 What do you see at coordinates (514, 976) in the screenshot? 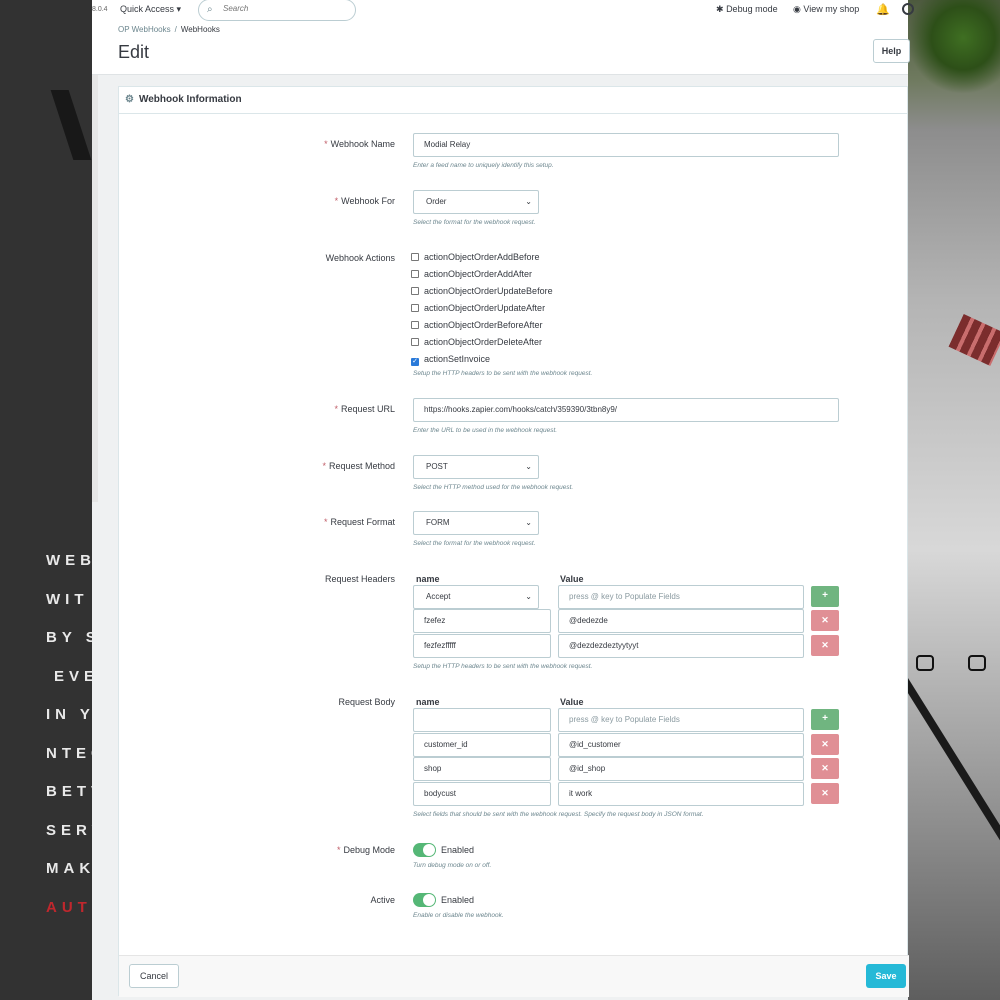
I see `card-footer: Cancel Save` at bounding box center [514, 976].